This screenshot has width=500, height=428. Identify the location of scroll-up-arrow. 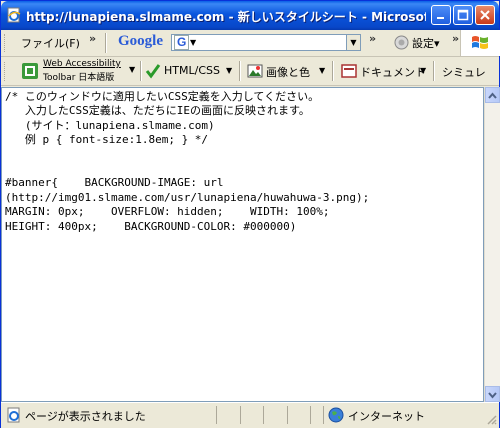
(492, 95).